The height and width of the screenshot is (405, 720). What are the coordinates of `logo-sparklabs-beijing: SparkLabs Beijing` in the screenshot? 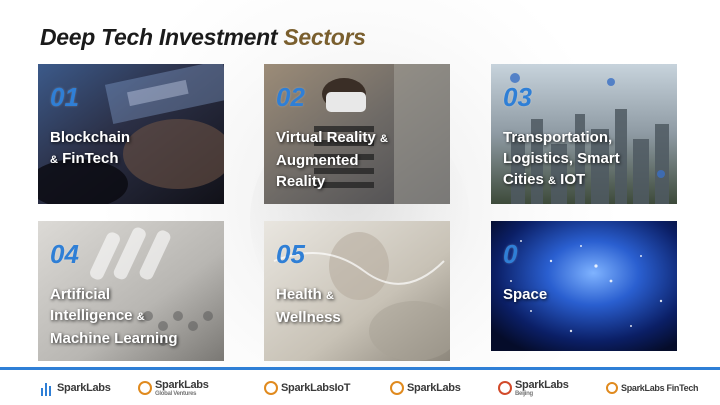 It's located at (533, 388).